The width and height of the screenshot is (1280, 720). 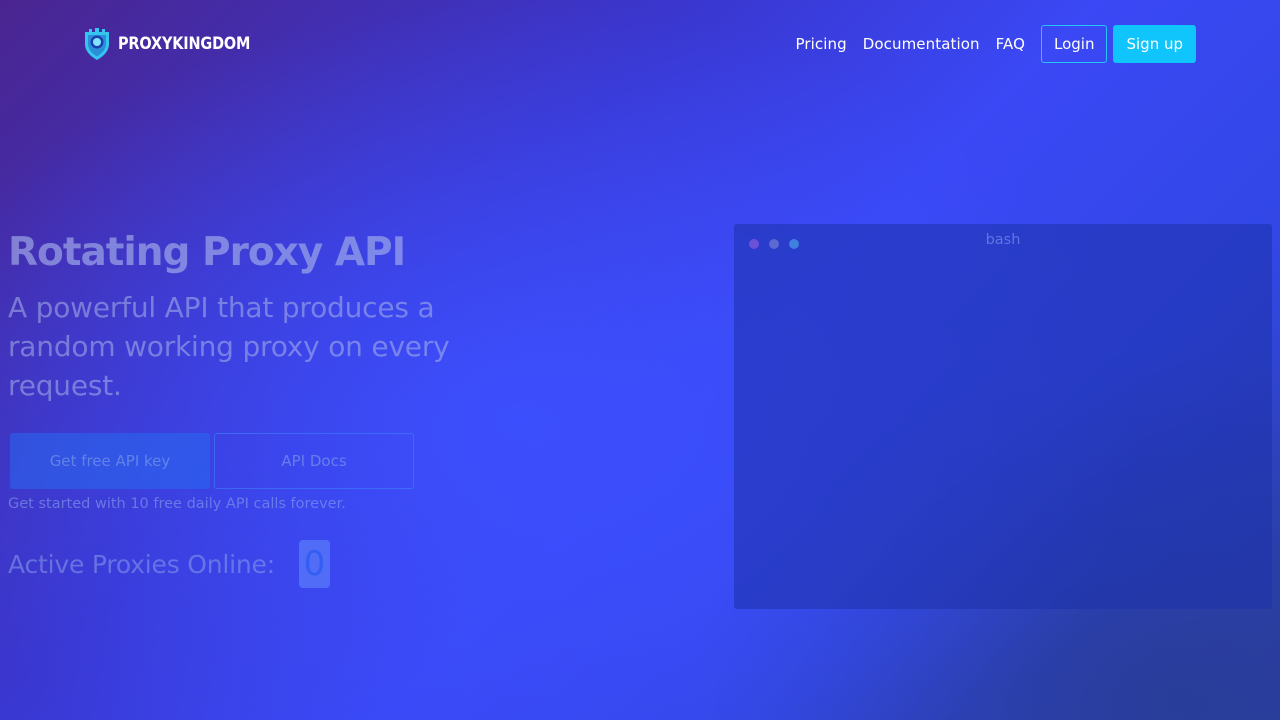 I want to click on brand-logo: PROXYKINGDOM, so click(x=178, y=44).